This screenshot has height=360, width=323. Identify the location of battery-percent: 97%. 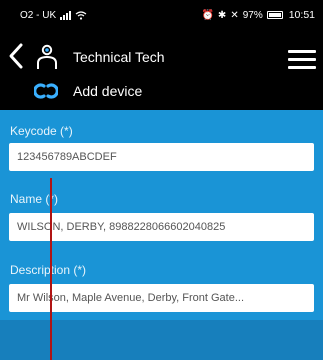
(252, 15).